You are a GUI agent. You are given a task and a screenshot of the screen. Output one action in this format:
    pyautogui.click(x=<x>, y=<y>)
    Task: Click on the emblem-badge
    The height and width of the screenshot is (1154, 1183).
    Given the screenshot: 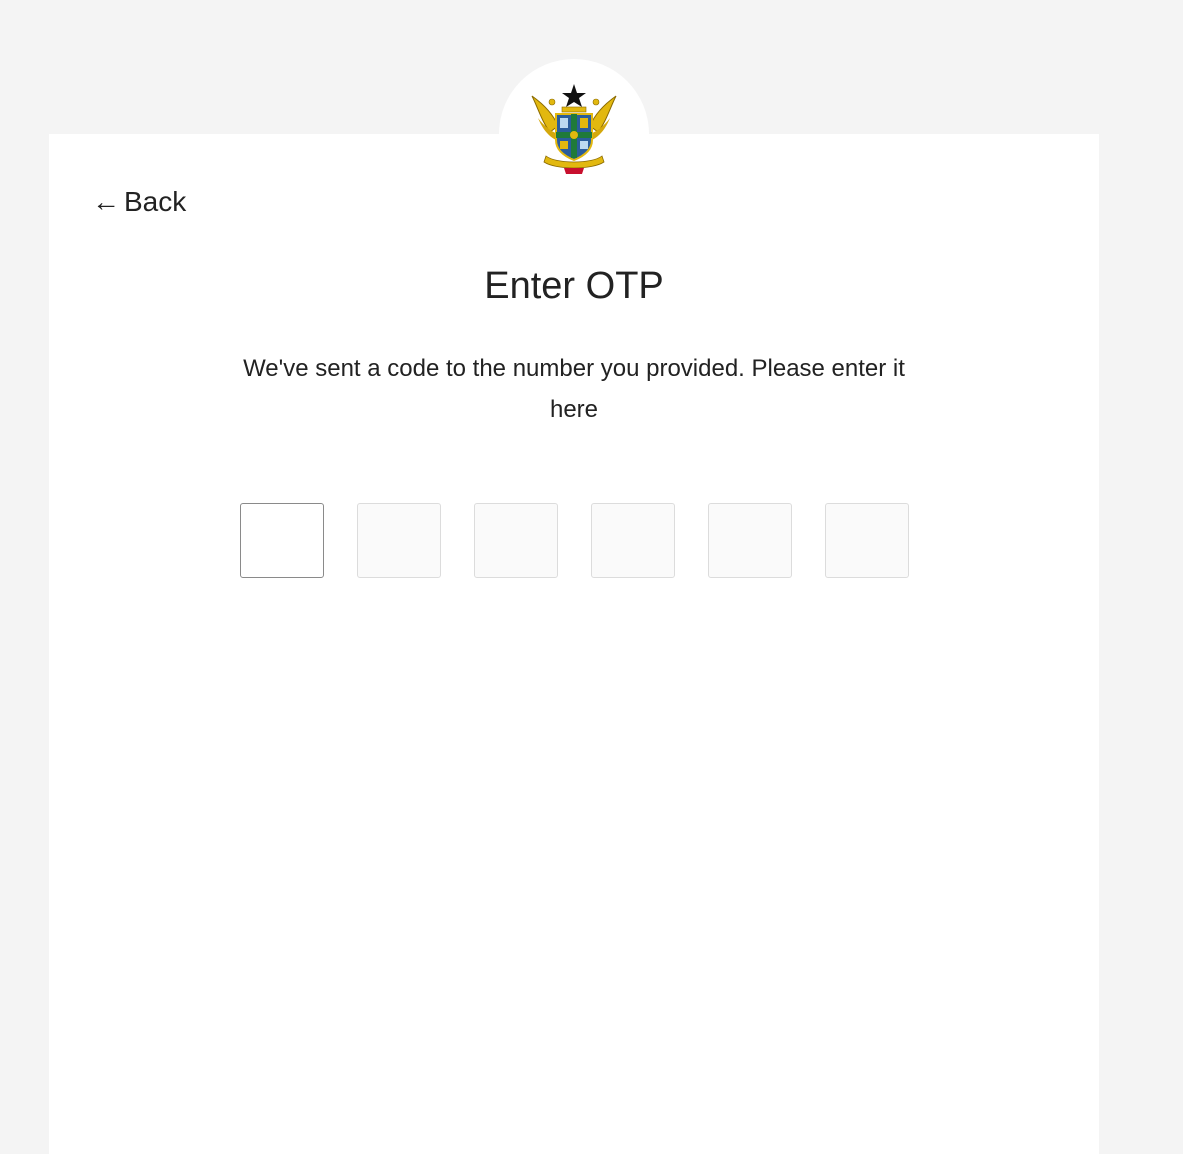 What is the action you would take?
    pyautogui.click(x=574, y=134)
    